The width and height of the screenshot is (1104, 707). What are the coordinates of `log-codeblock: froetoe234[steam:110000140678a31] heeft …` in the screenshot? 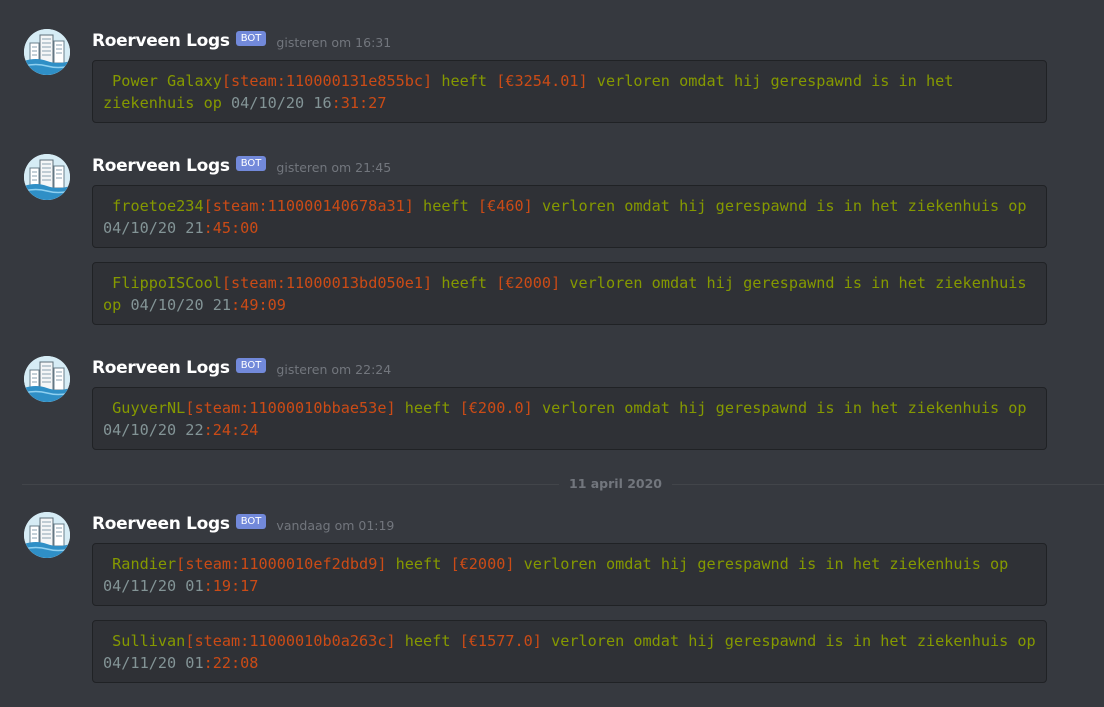 It's located at (569, 216).